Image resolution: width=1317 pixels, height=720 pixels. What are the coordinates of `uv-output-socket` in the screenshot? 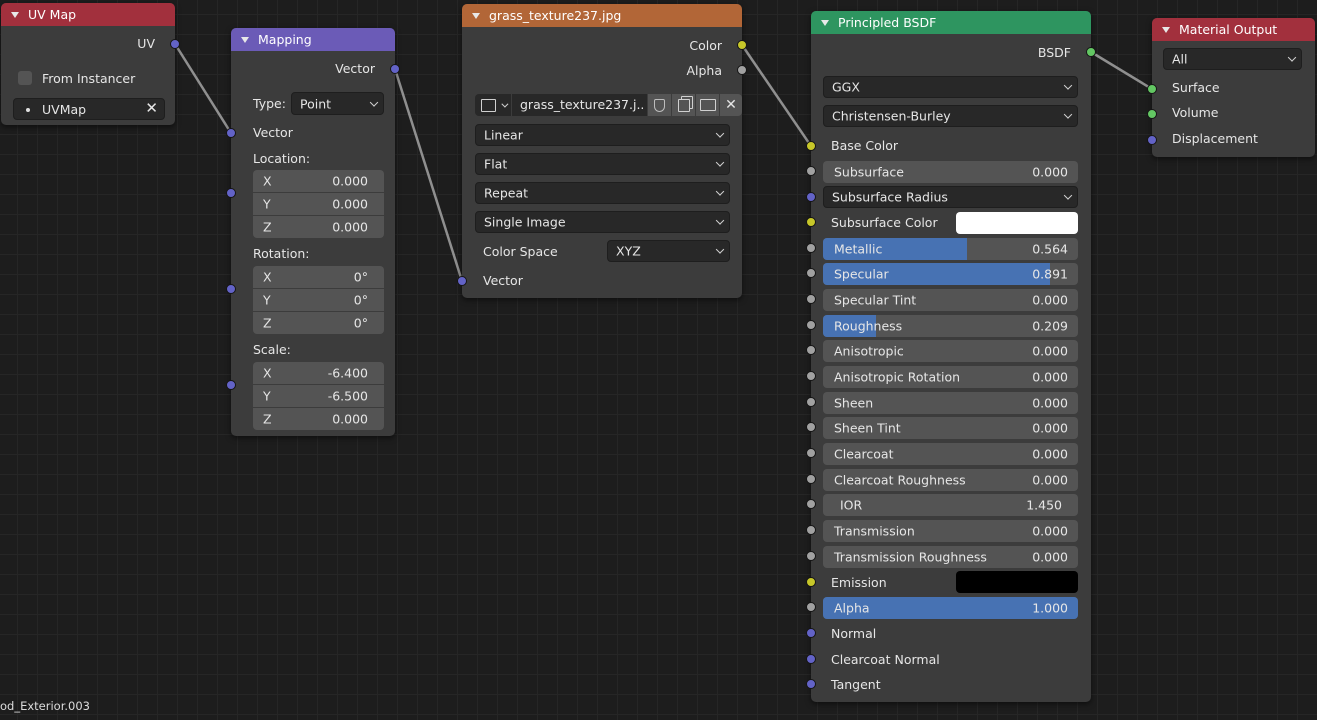 It's located at (175, 44).